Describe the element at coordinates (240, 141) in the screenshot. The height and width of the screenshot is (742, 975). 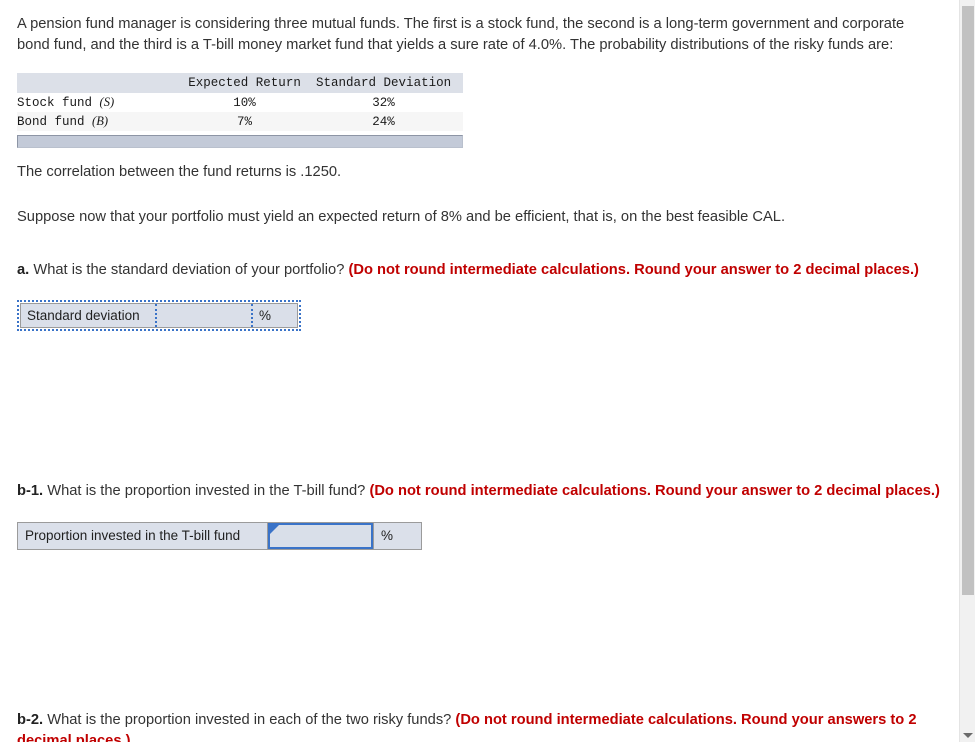
I see `fund-table-horizontal-scrollbar` at that location.